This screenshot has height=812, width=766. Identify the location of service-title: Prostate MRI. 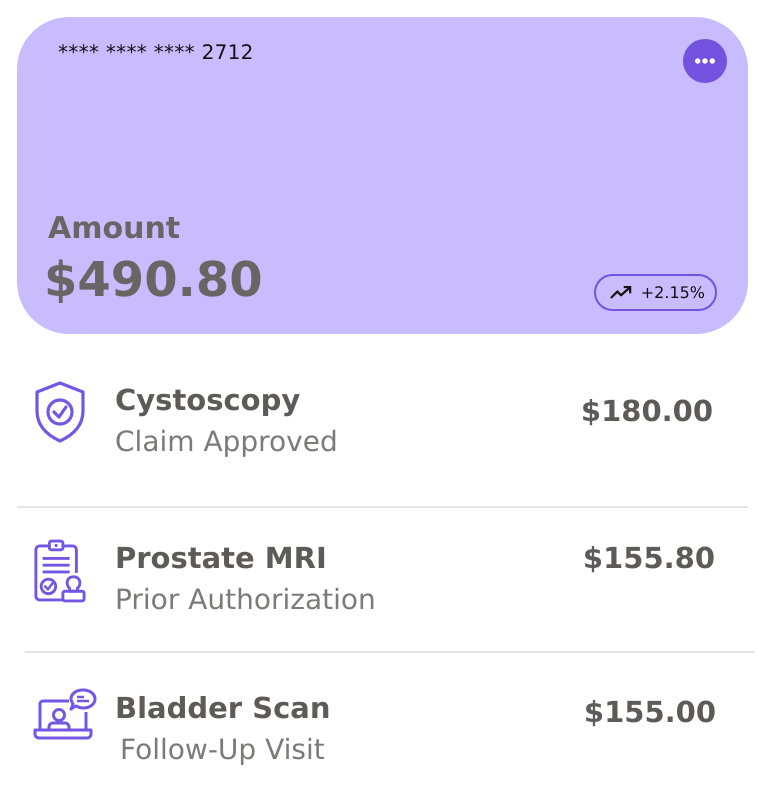
(221, 558).